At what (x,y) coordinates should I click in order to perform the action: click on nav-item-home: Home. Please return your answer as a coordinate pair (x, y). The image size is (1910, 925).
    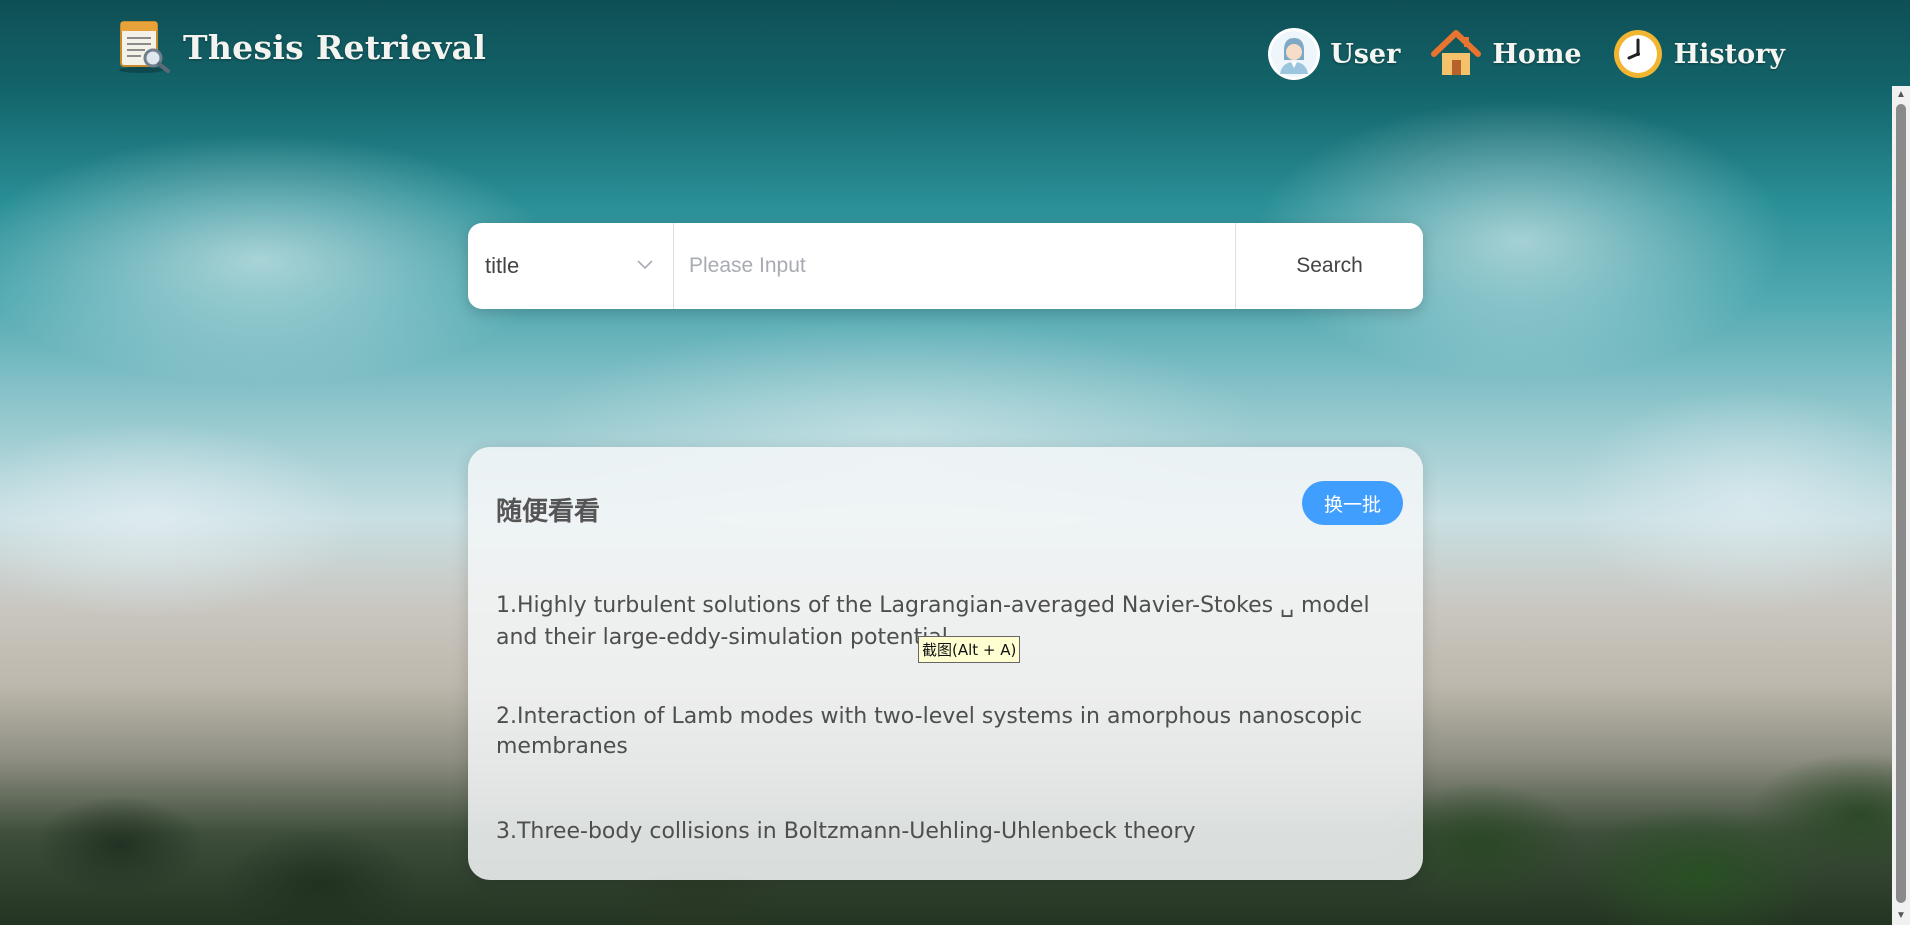
    Looking at the image, I should click on (1506, 54).